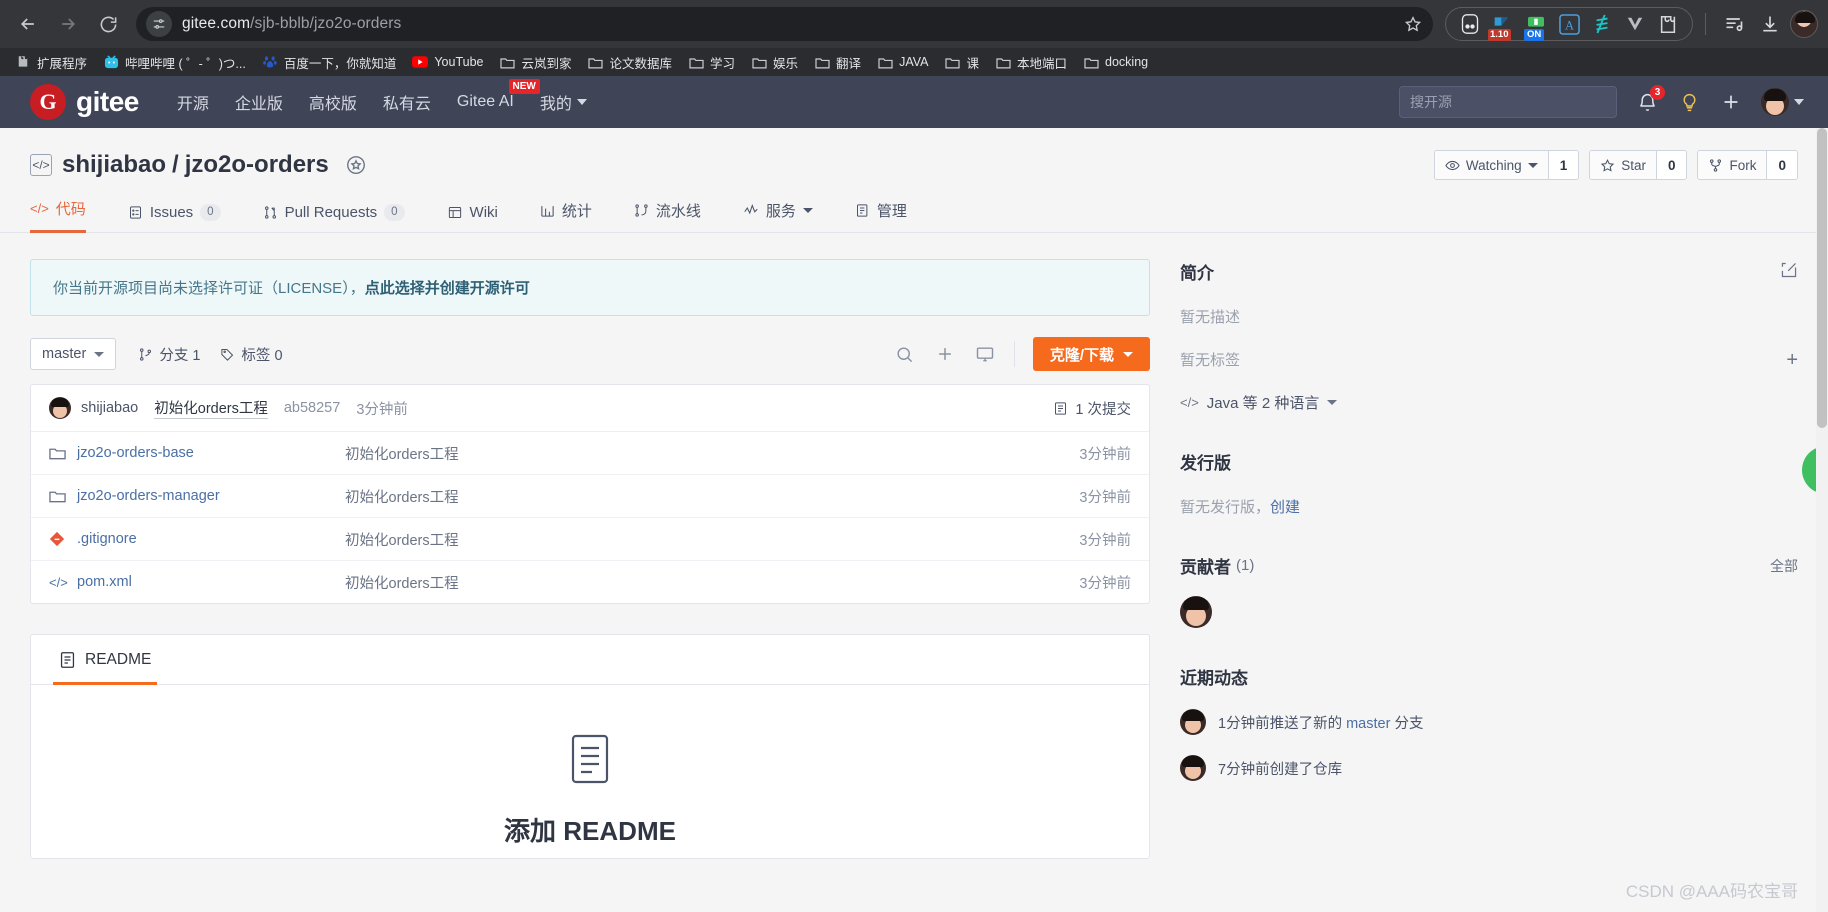 Image resolution: width=1828 pixels, height=912 pixels. I want to click on tags-link: 标签 0, so click(251, 354).